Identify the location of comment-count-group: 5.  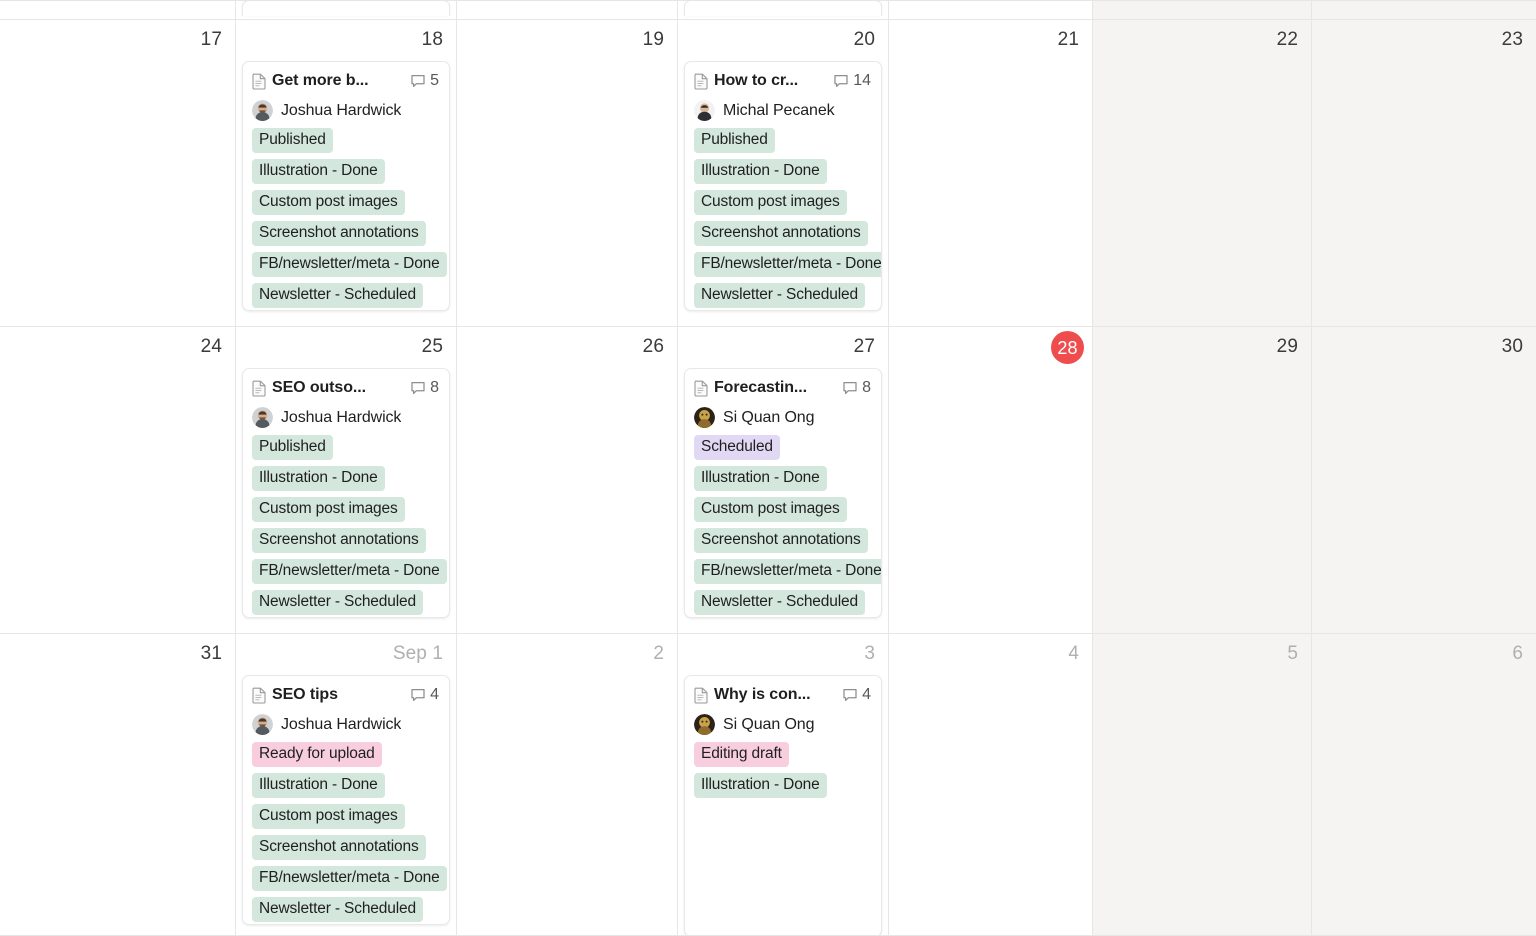
(425, 81).